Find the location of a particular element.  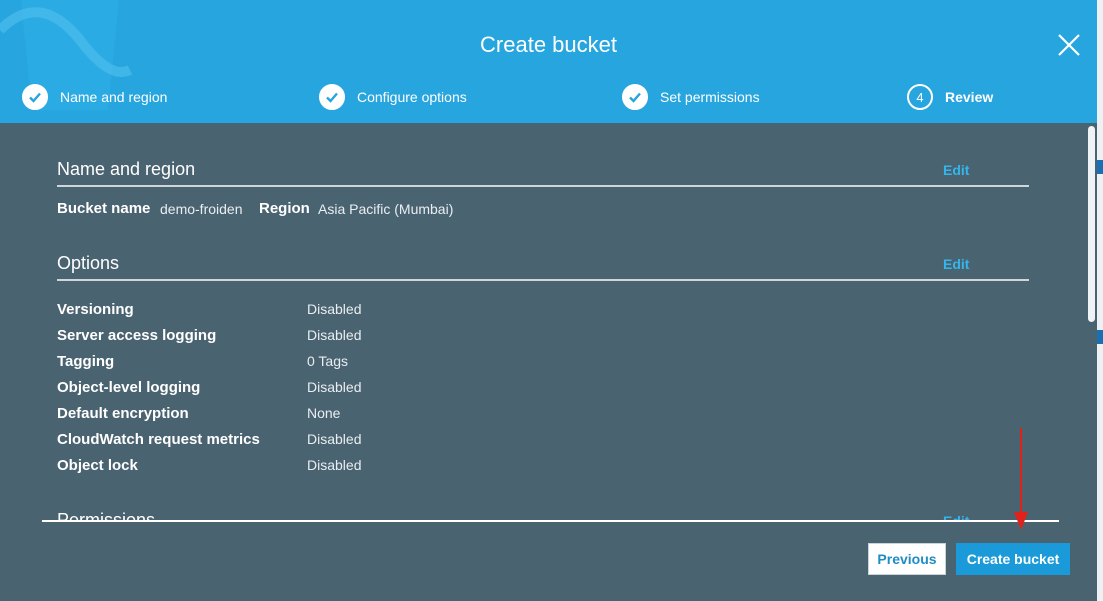

section-title-name-region: Name and region is located at coordinates (126, 169).